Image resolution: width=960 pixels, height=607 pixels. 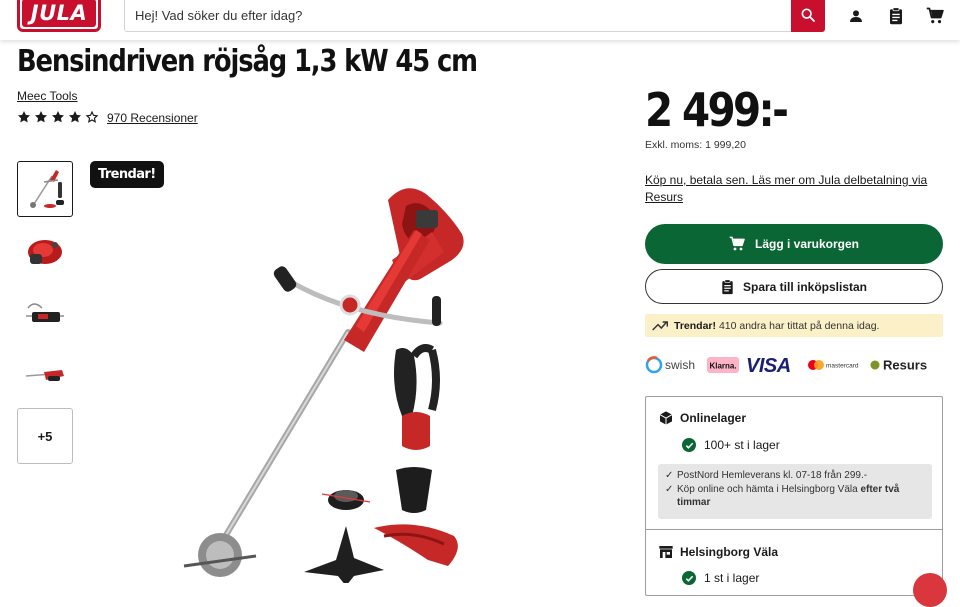 What do you see at coordinates (799, 325) in the screenshot?
I see `trending-notice-text: 410 andra har tittat på denna idag.` at bounding box center [799, 325].